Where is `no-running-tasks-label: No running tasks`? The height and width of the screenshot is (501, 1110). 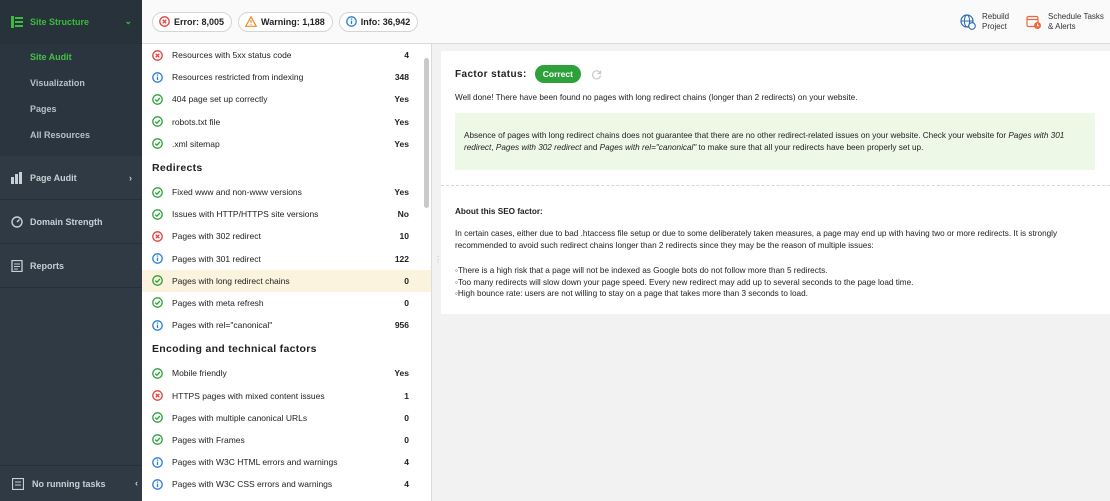 no-running-tasks-label: No running tasks is located at coordinates (69, 483).